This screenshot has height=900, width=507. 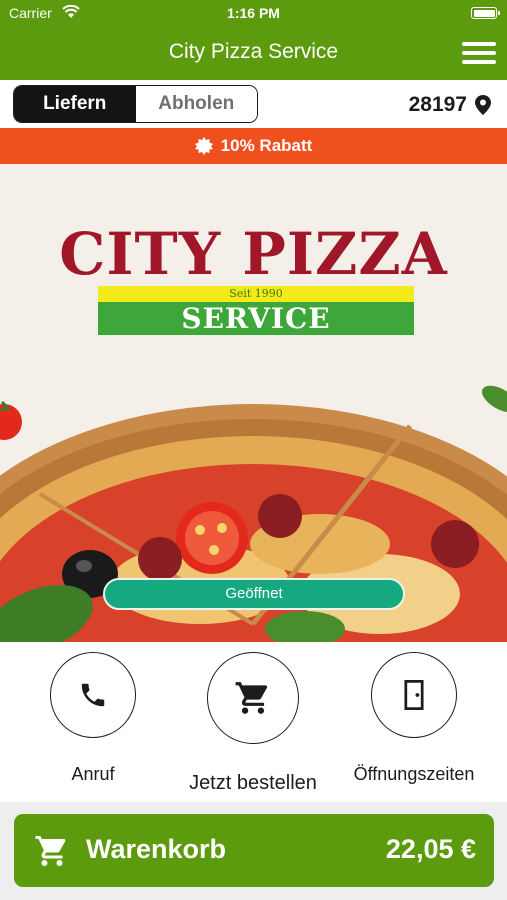 I want to click on cart-button: Warenkorb 22,05 €, so click(x=254, y=850).